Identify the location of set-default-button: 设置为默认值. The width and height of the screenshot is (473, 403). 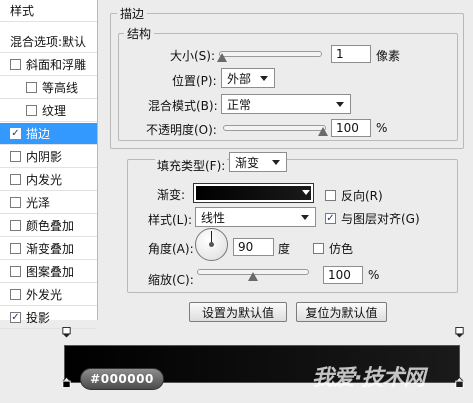
(238, 312).